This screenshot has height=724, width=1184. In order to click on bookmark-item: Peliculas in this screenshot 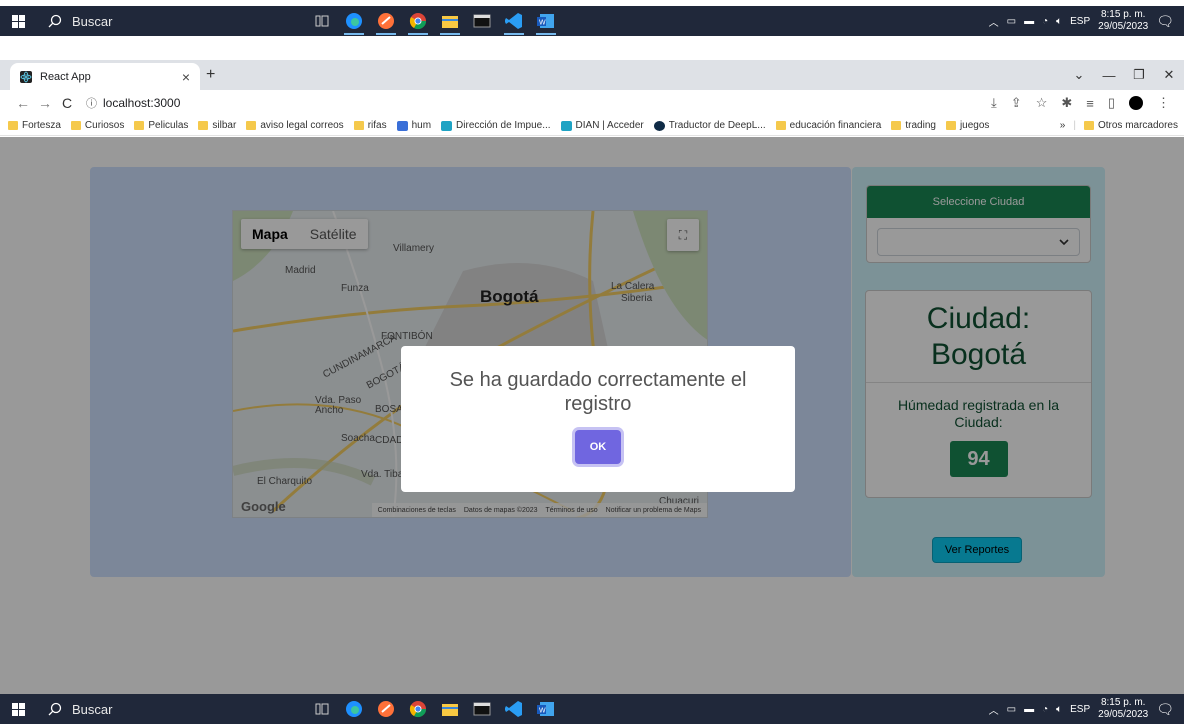, I will do `click(161, 125)`.